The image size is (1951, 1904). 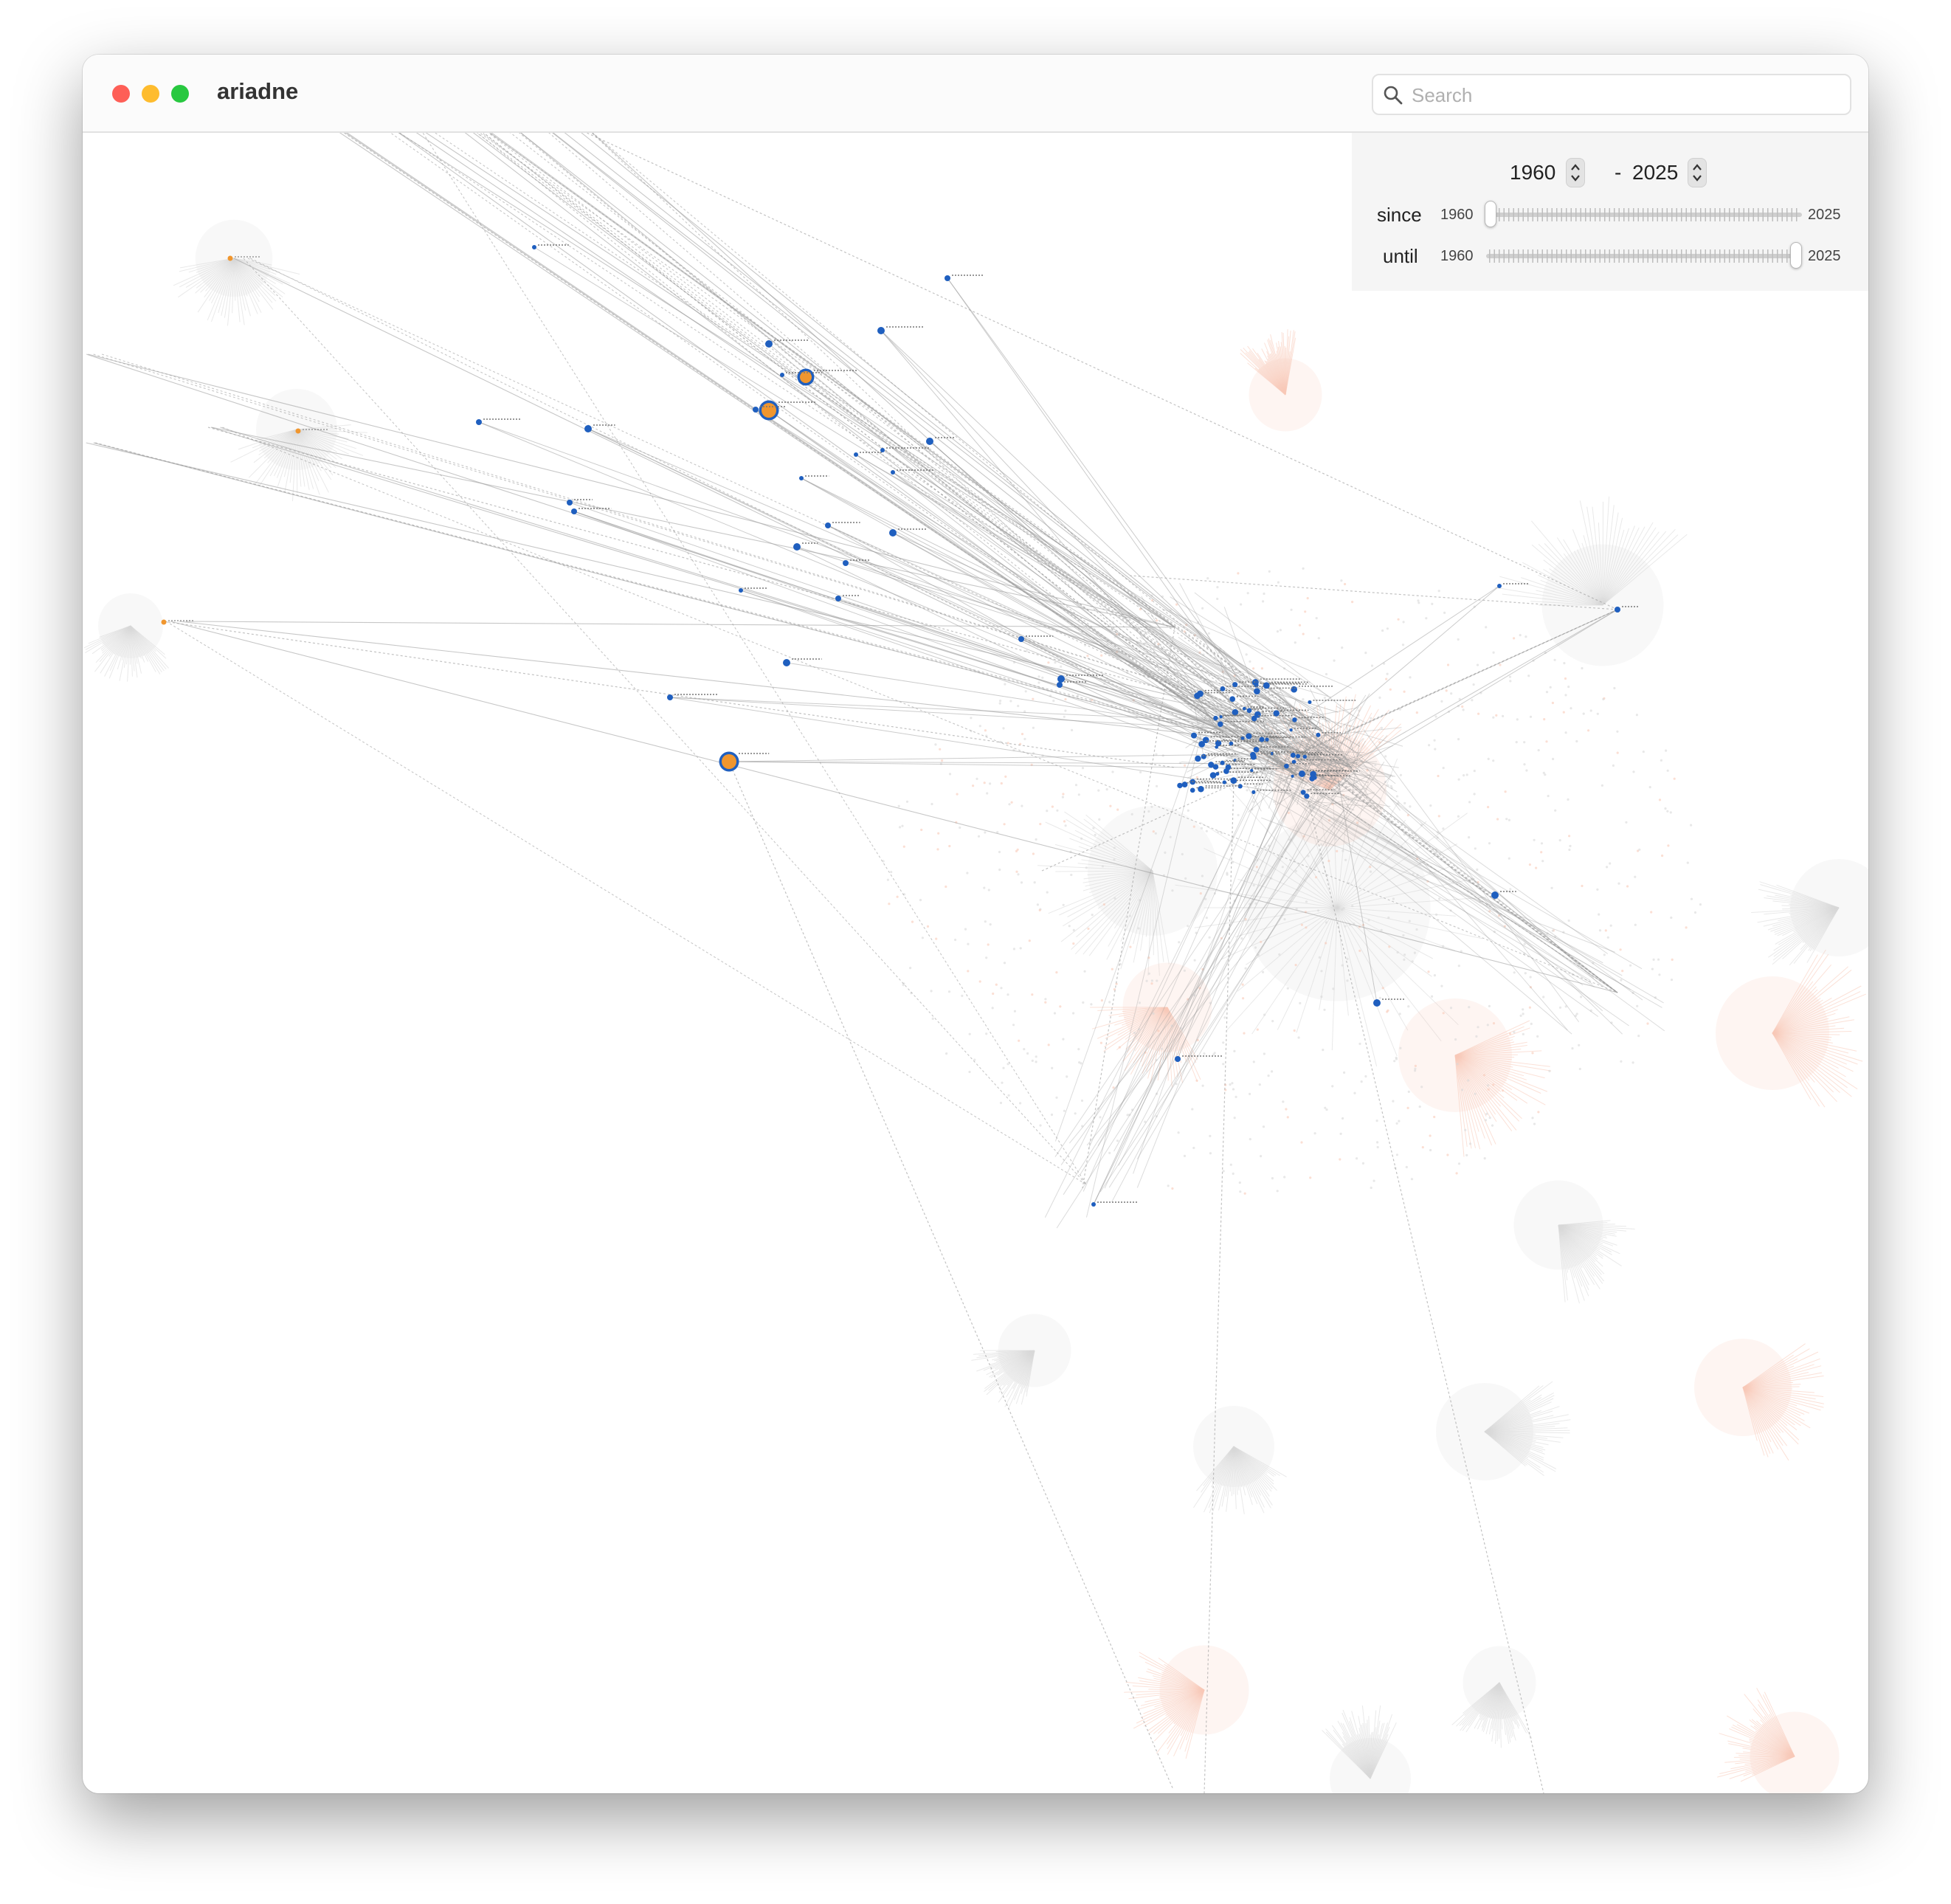 I want to click on search-input, so click(x=1625, y=96).